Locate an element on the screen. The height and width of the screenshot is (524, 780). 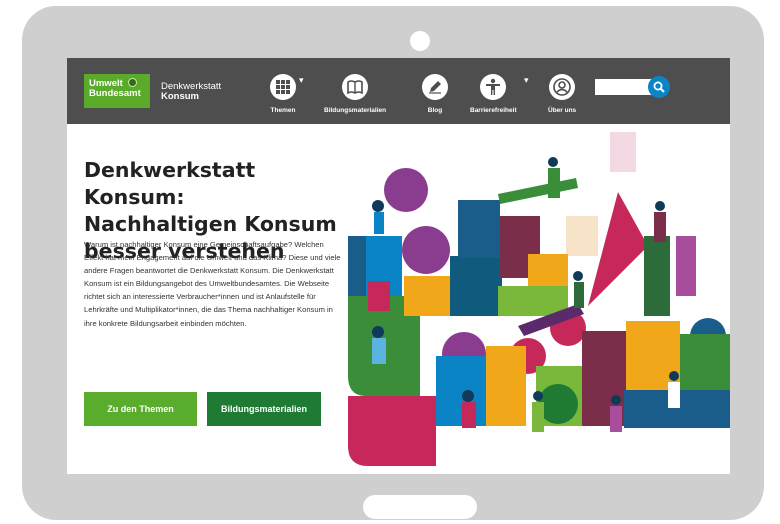
search-icon is located at coordinates (659, 87).